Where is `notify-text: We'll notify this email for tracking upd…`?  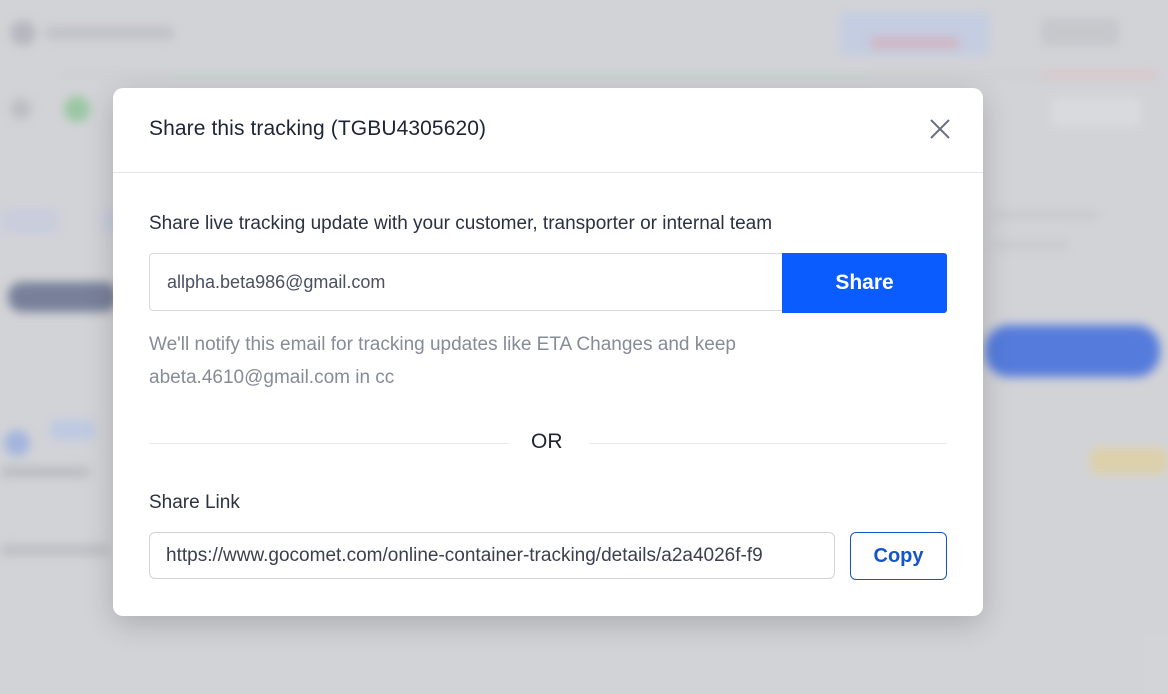 notify-text: We'll notify this email for tracking upd… is located at coordinates (442, 361).